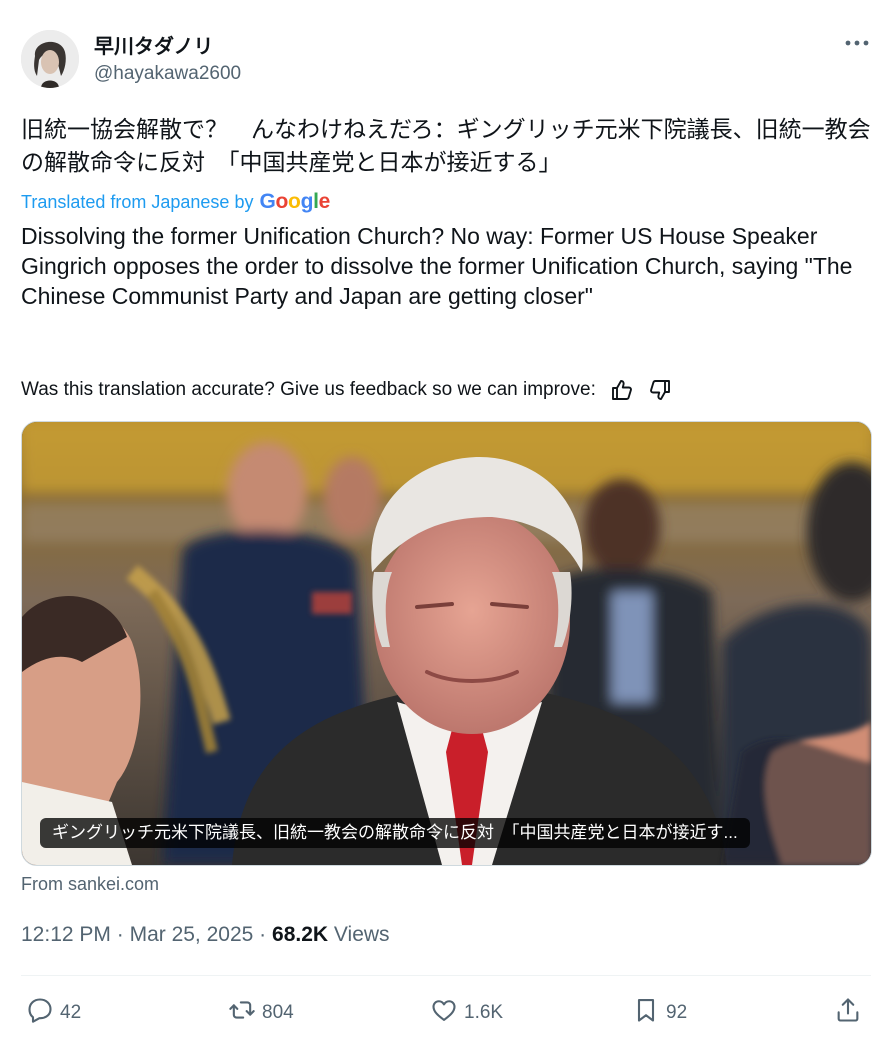  What do you see at coordinates (71, 1012) in the screenshot?
I see `reply-count: 42` at bounding box center [71, 1012].